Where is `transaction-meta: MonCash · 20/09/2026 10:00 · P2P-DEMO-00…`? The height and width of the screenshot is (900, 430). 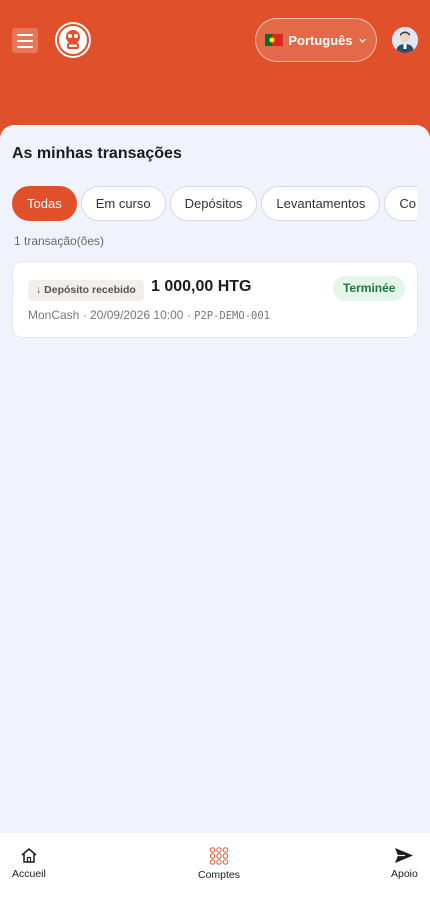 transaction-meta: MonCash · 20/09/2026 10:00 · P2P-DEMO-00… is located at coordinates (149, 315).